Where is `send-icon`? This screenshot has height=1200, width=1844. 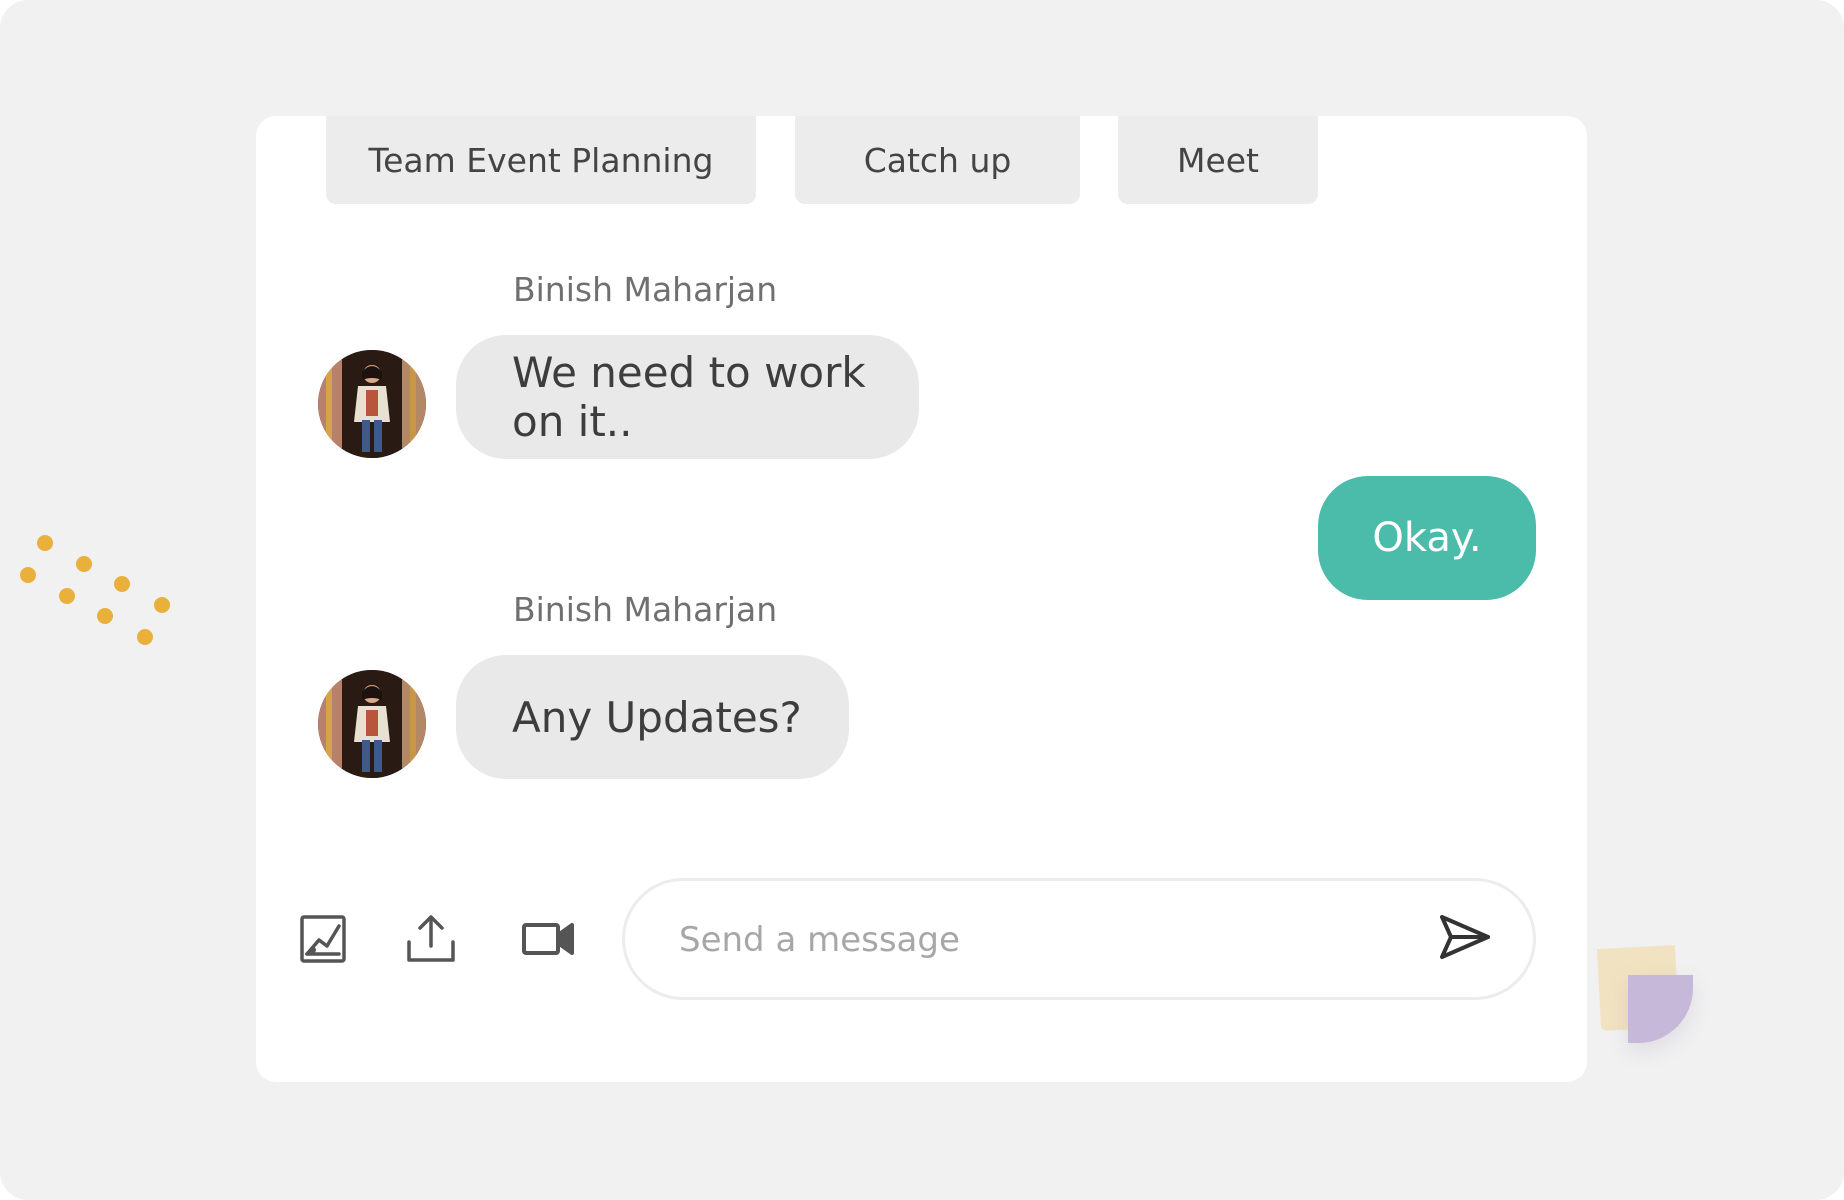
send-icon is located at coordinates (1465, 939).